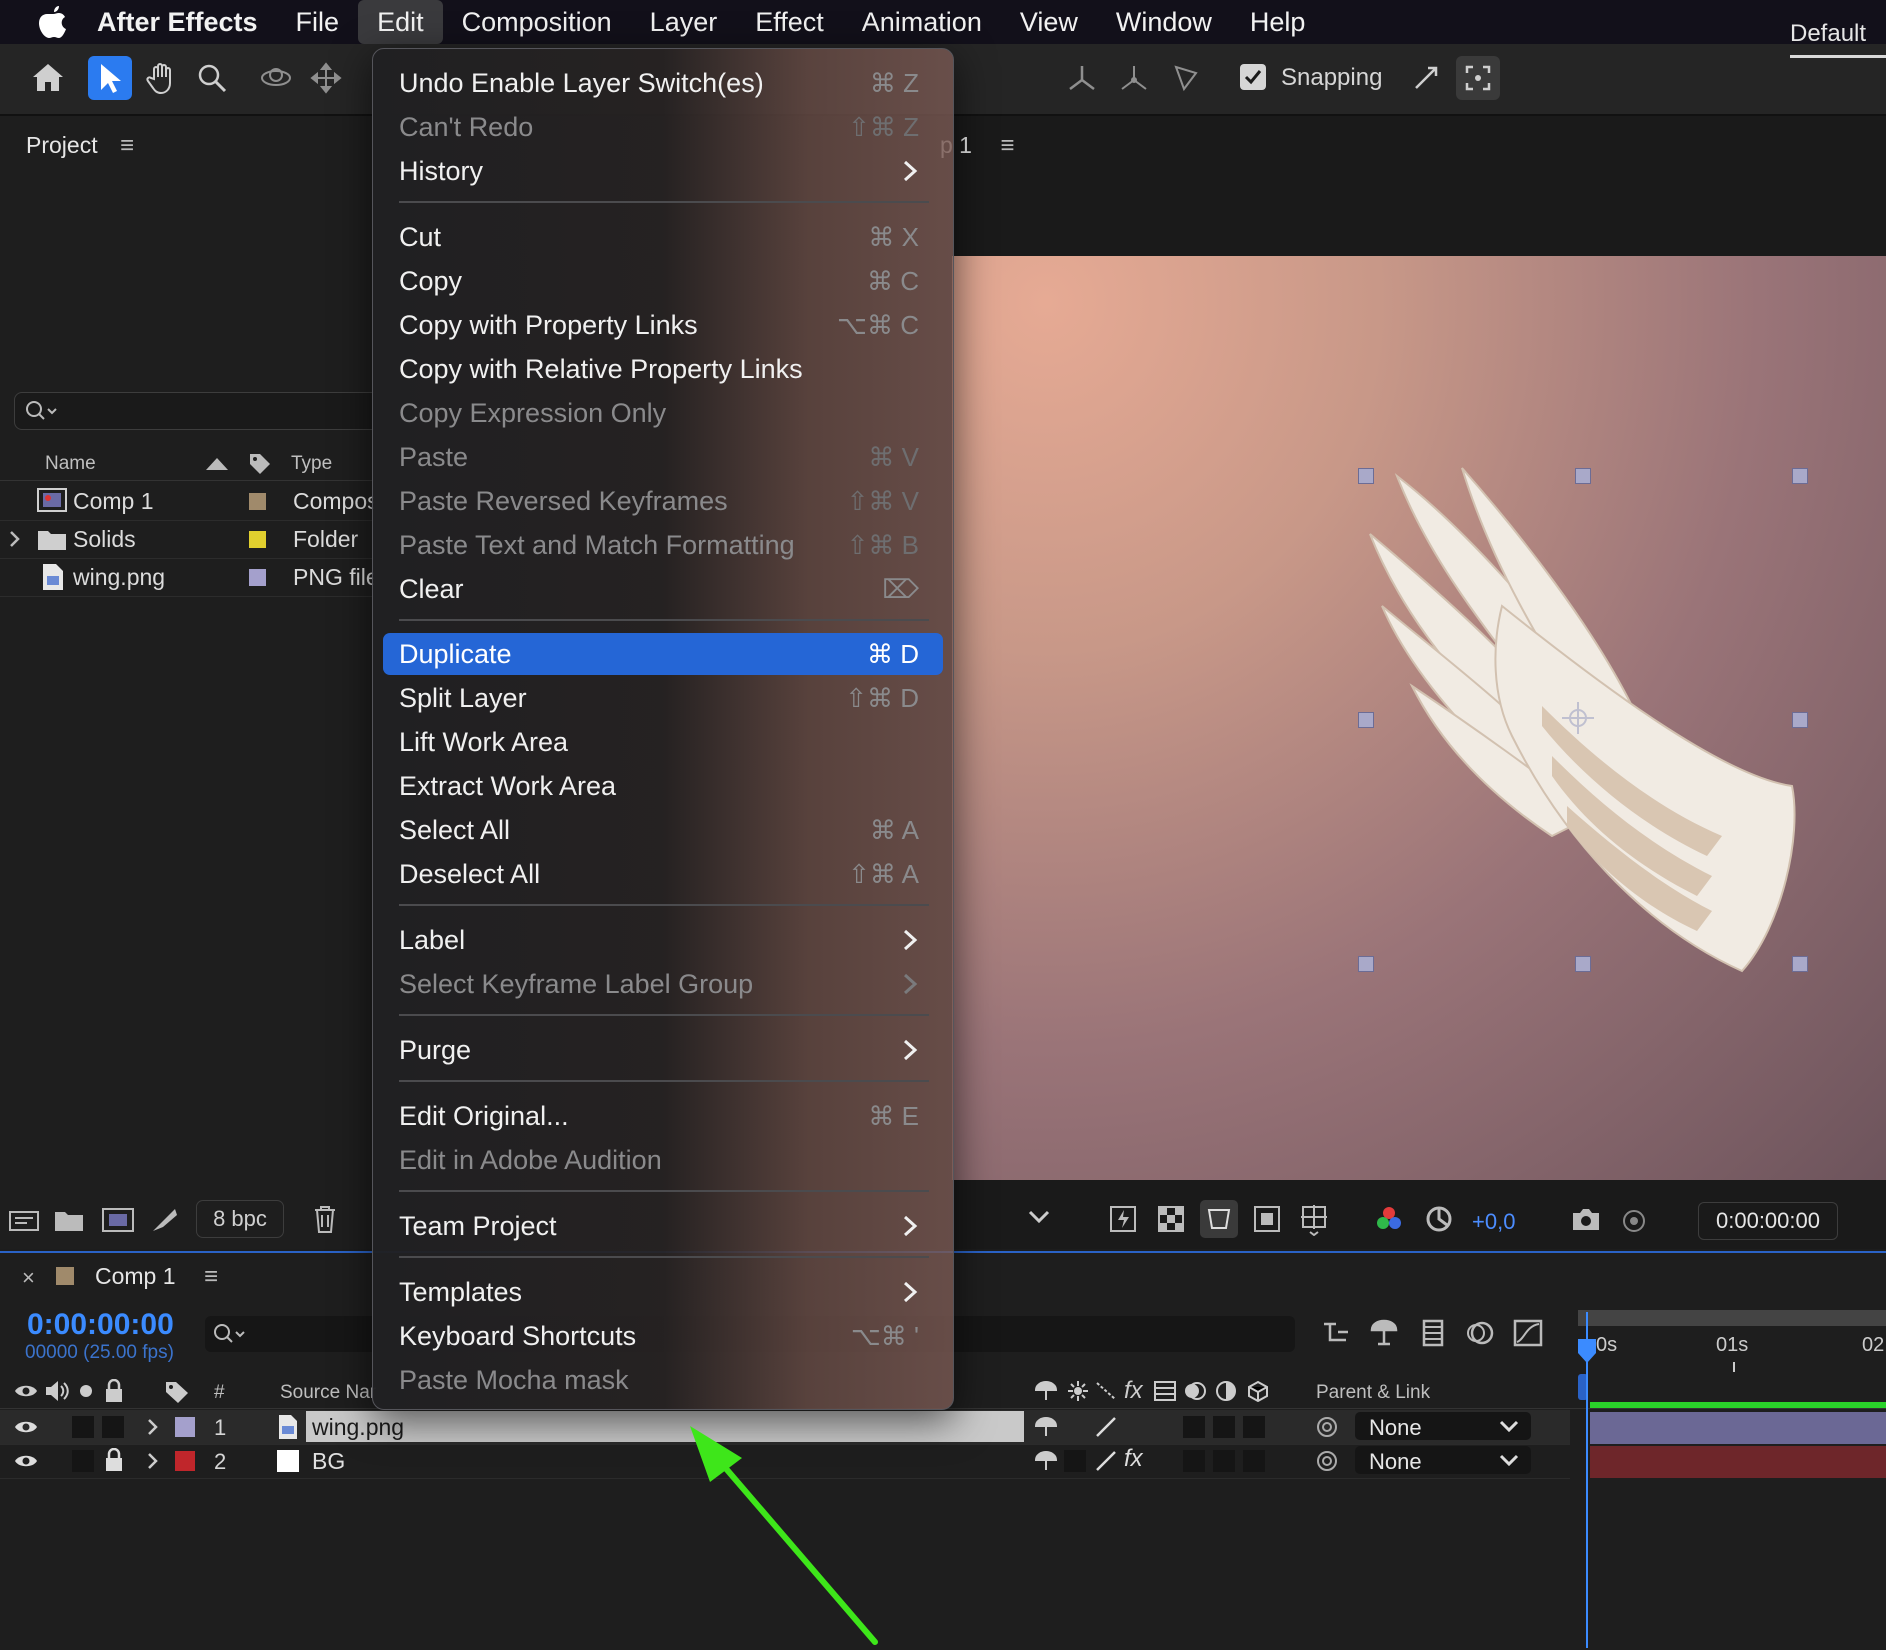  I want to click on solo-switch, so click(83, 1427).